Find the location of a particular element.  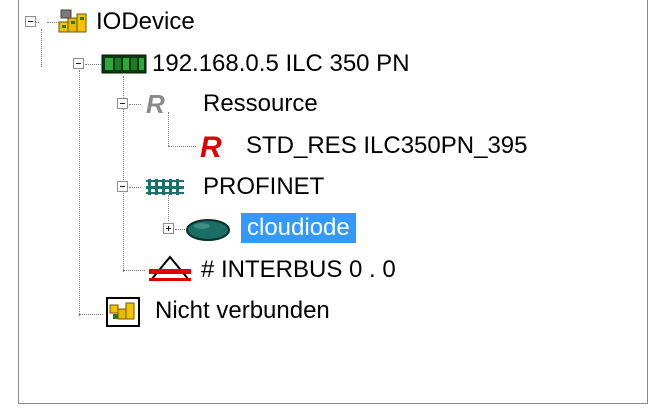

expand-toggle-cloudiode is located at coordinates (168, 228).